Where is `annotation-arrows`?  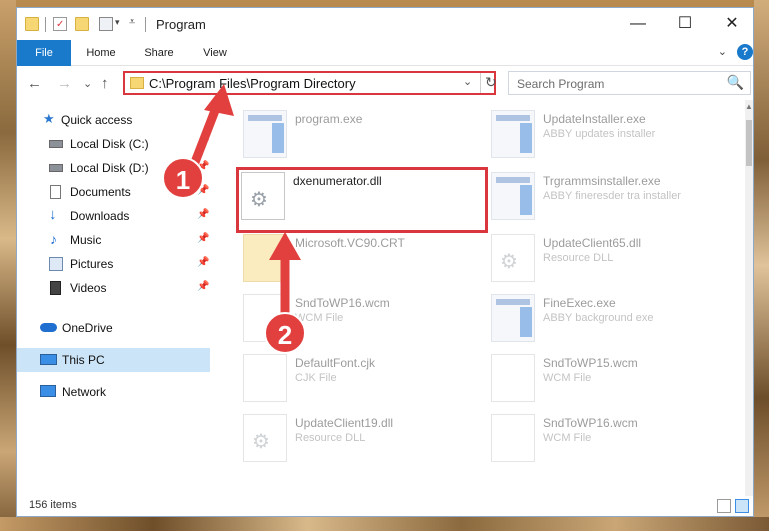
annotation-arrows is located at coordinates (244, 204).